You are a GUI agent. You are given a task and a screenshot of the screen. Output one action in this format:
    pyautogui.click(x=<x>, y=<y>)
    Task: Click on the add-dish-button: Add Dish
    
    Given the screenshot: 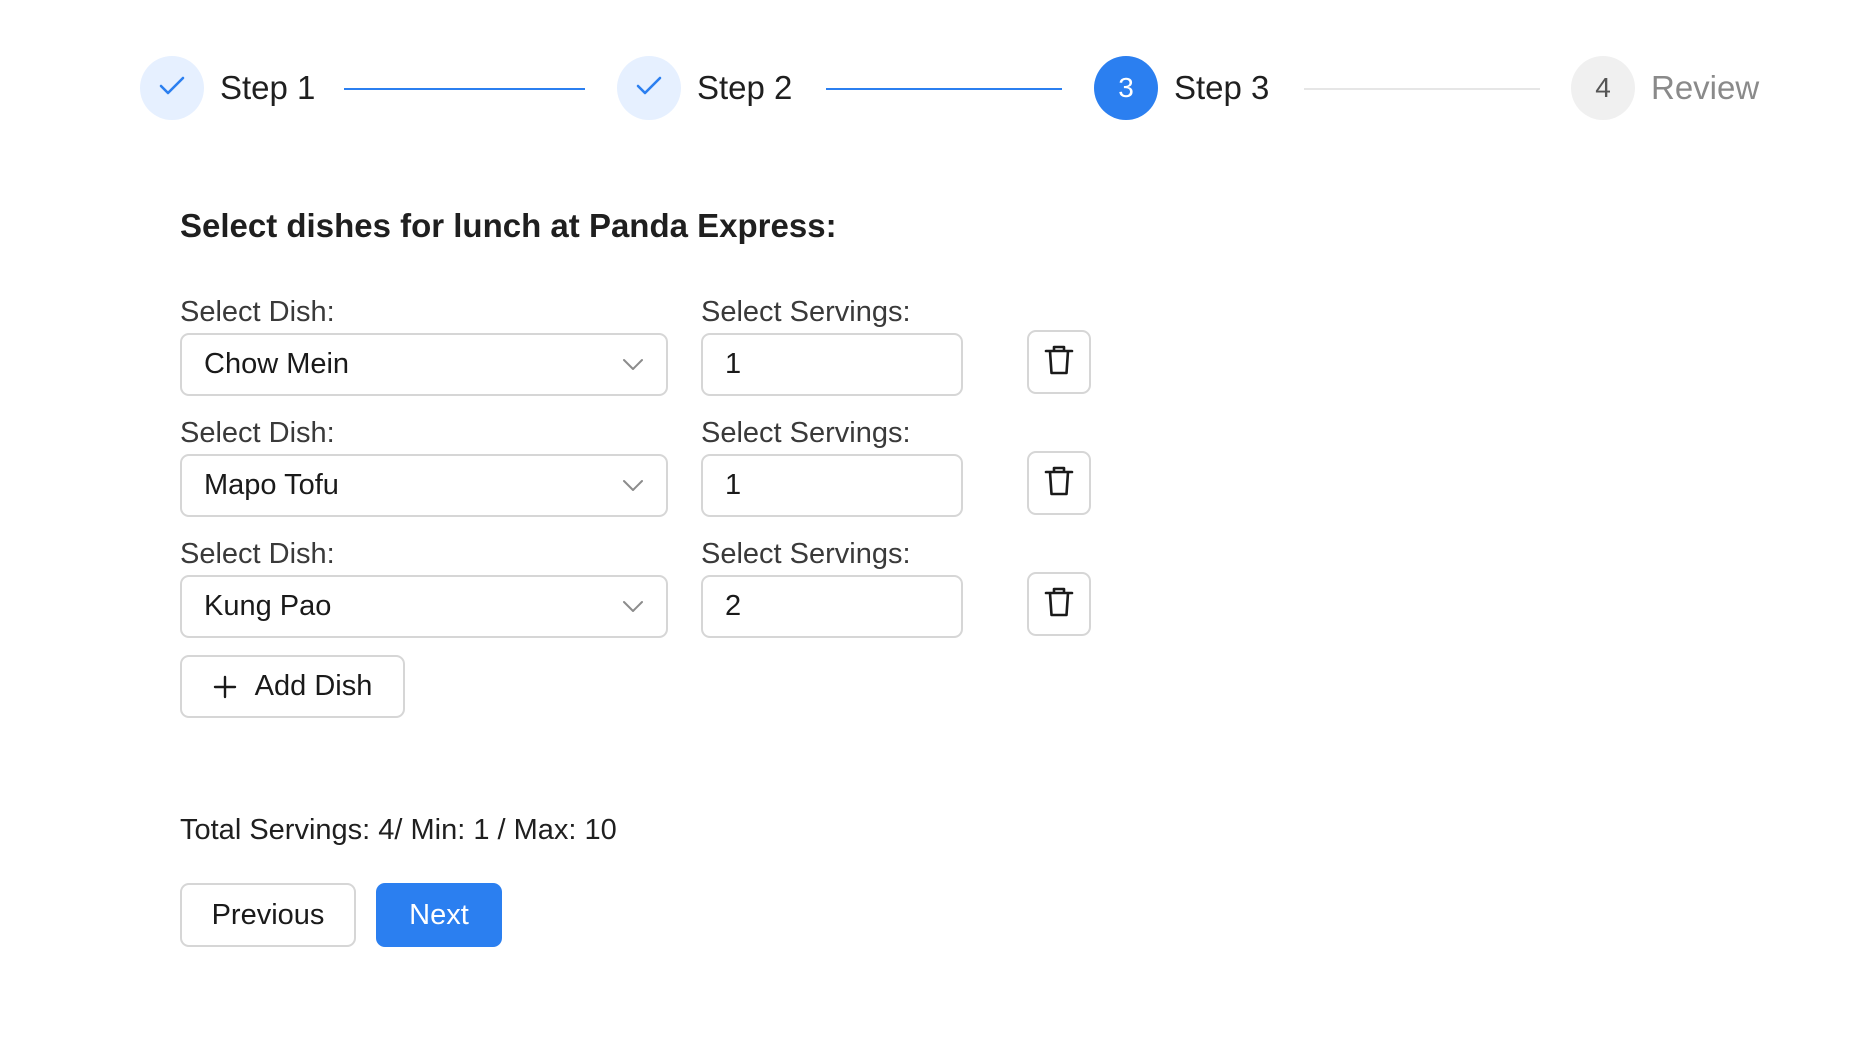 What is the action you would take?
    pyautogui.click(x=292, y=686)
    